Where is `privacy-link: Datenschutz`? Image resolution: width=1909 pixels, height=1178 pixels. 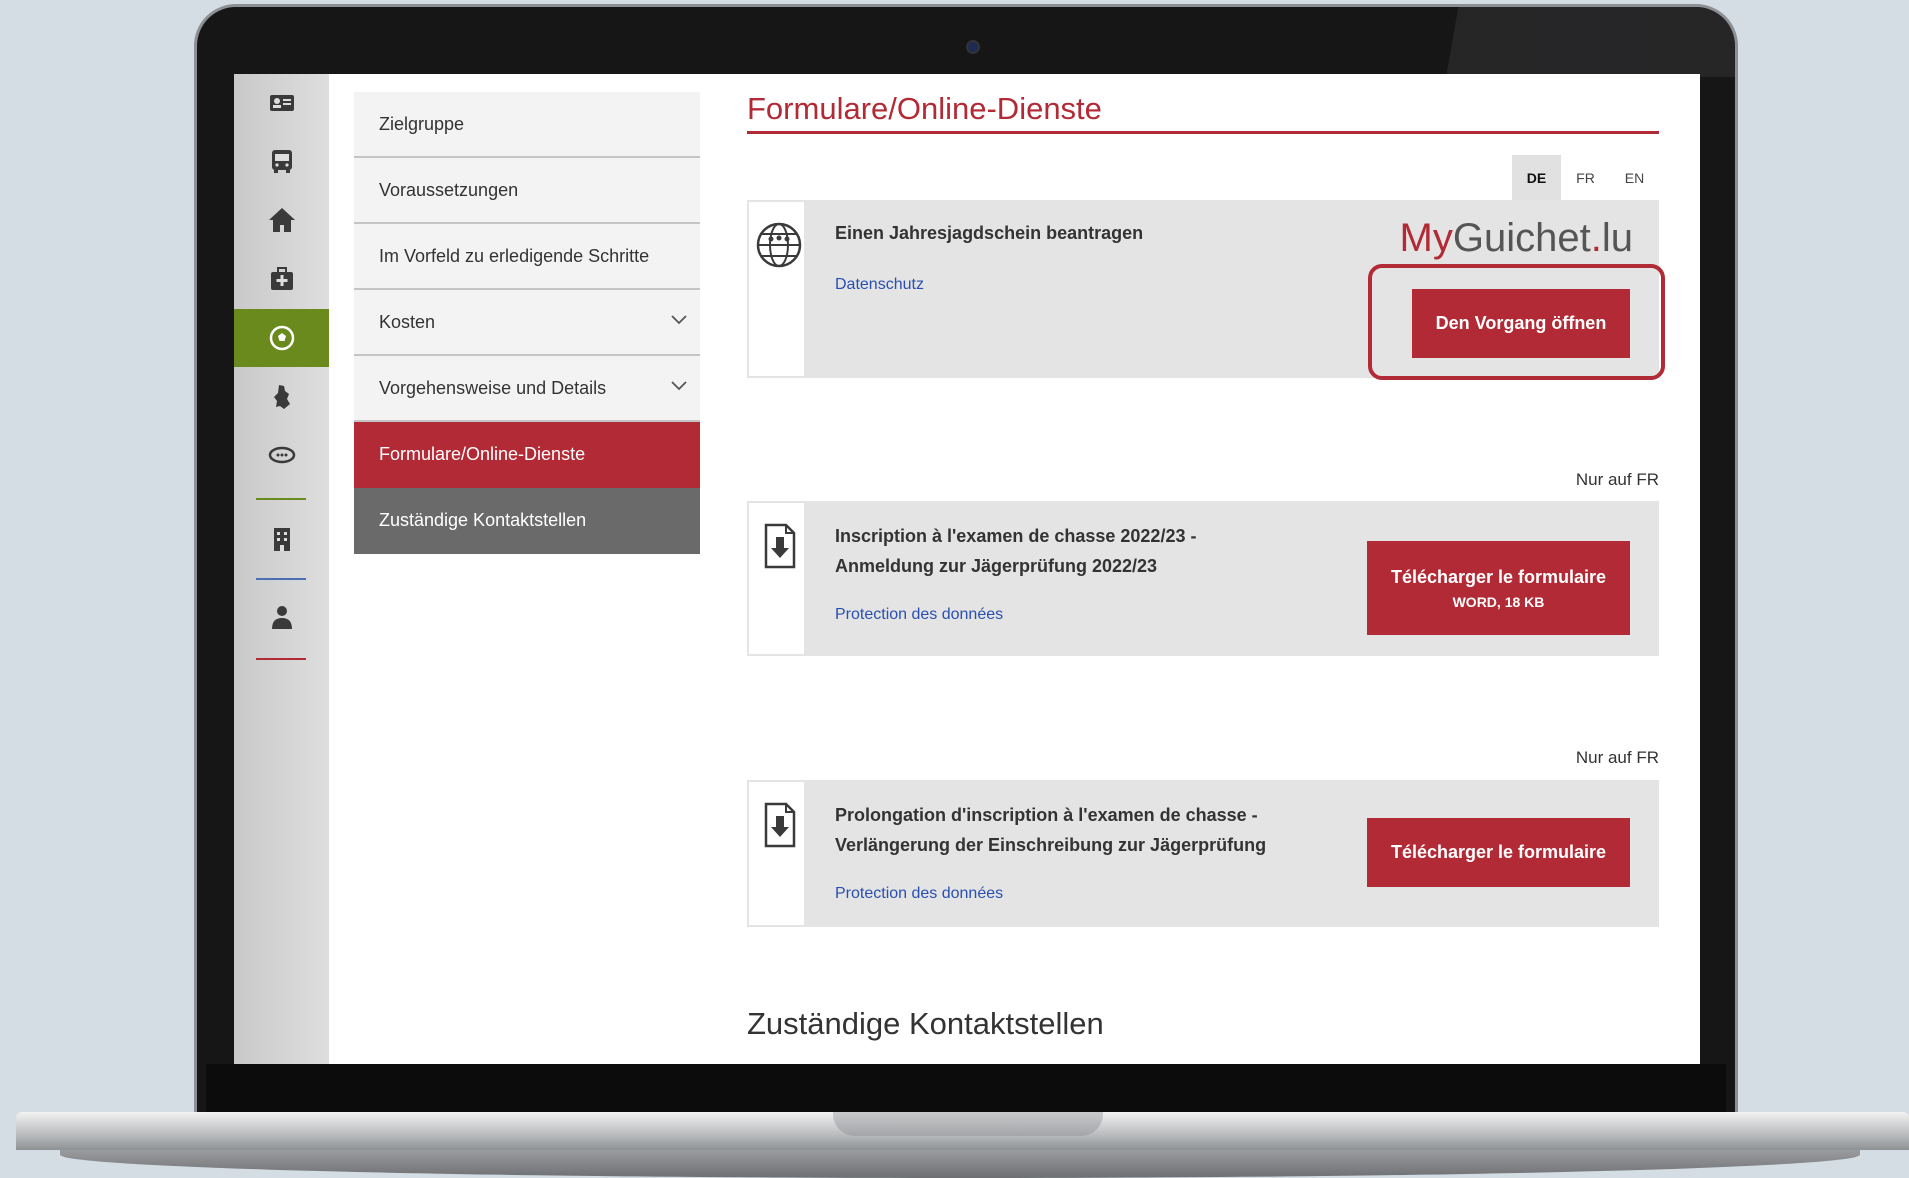 privacy-link: Datenschutz is located at coordinates (879, 285).